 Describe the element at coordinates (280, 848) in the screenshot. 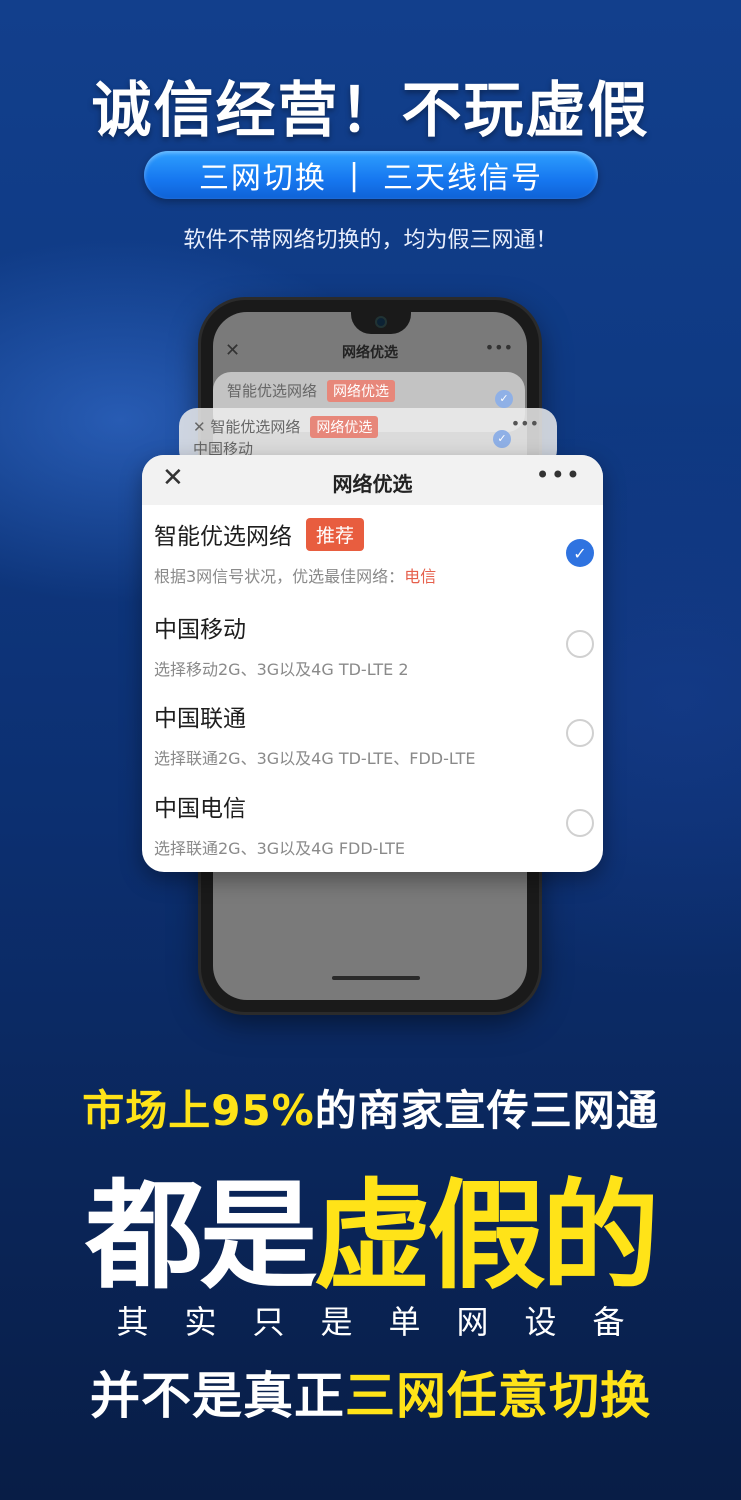

I see `option-desc: 选择联通2G、3G以及4G FDD-LTE` at that location.